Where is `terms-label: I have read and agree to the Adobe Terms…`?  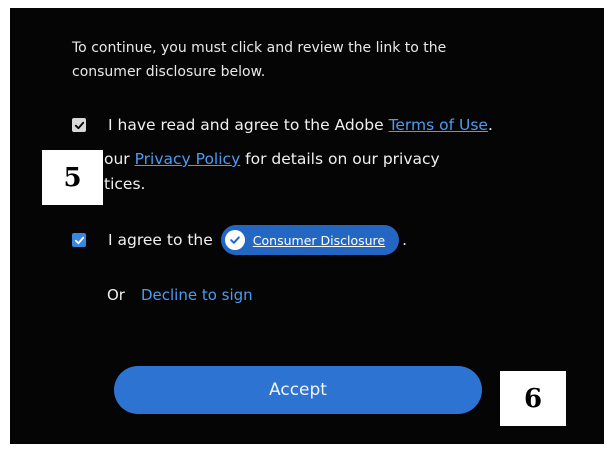 terms-label: I have read and agree to the Adobe Terms… is located at coordinates (300, 125).